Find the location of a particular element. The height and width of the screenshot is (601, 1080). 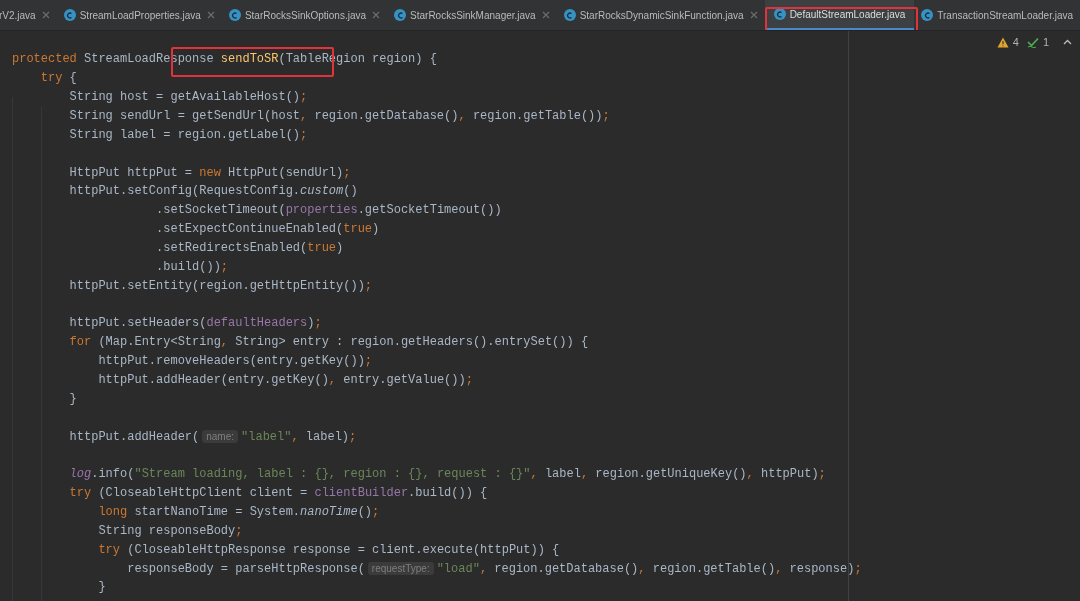

code-line: String responseBody; is located at coordinates (170, 531).